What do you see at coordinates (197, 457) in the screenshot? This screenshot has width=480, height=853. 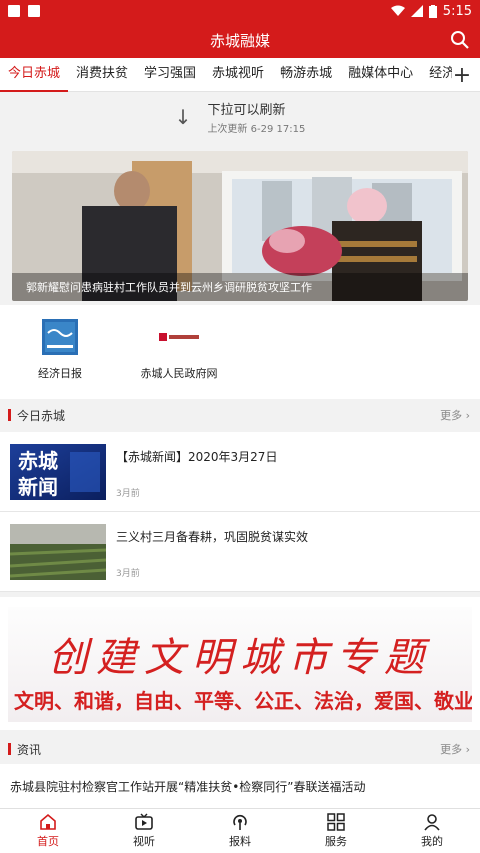 I see `news-headline: 【赤城新闻】2020年3月27日` at bounding box center [197, 457].